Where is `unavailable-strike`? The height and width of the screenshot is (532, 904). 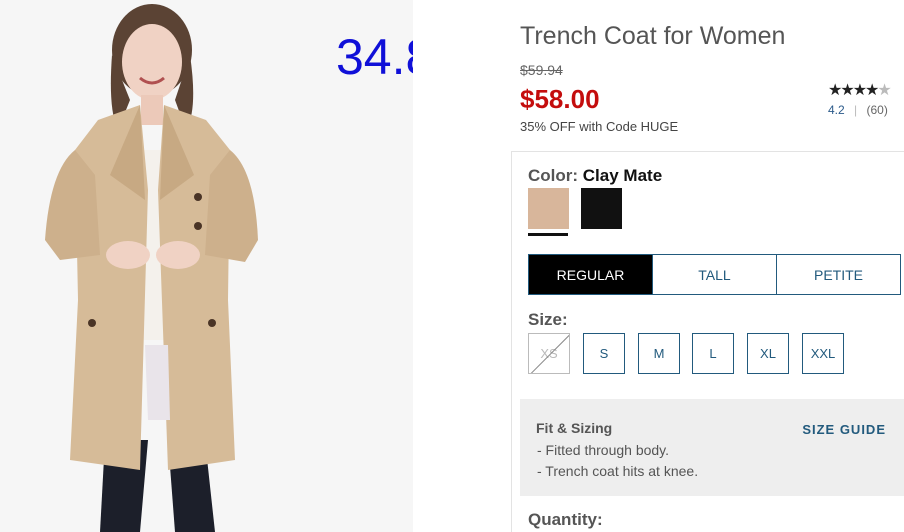
unavailable-strike is located at coordinates (549, 353).